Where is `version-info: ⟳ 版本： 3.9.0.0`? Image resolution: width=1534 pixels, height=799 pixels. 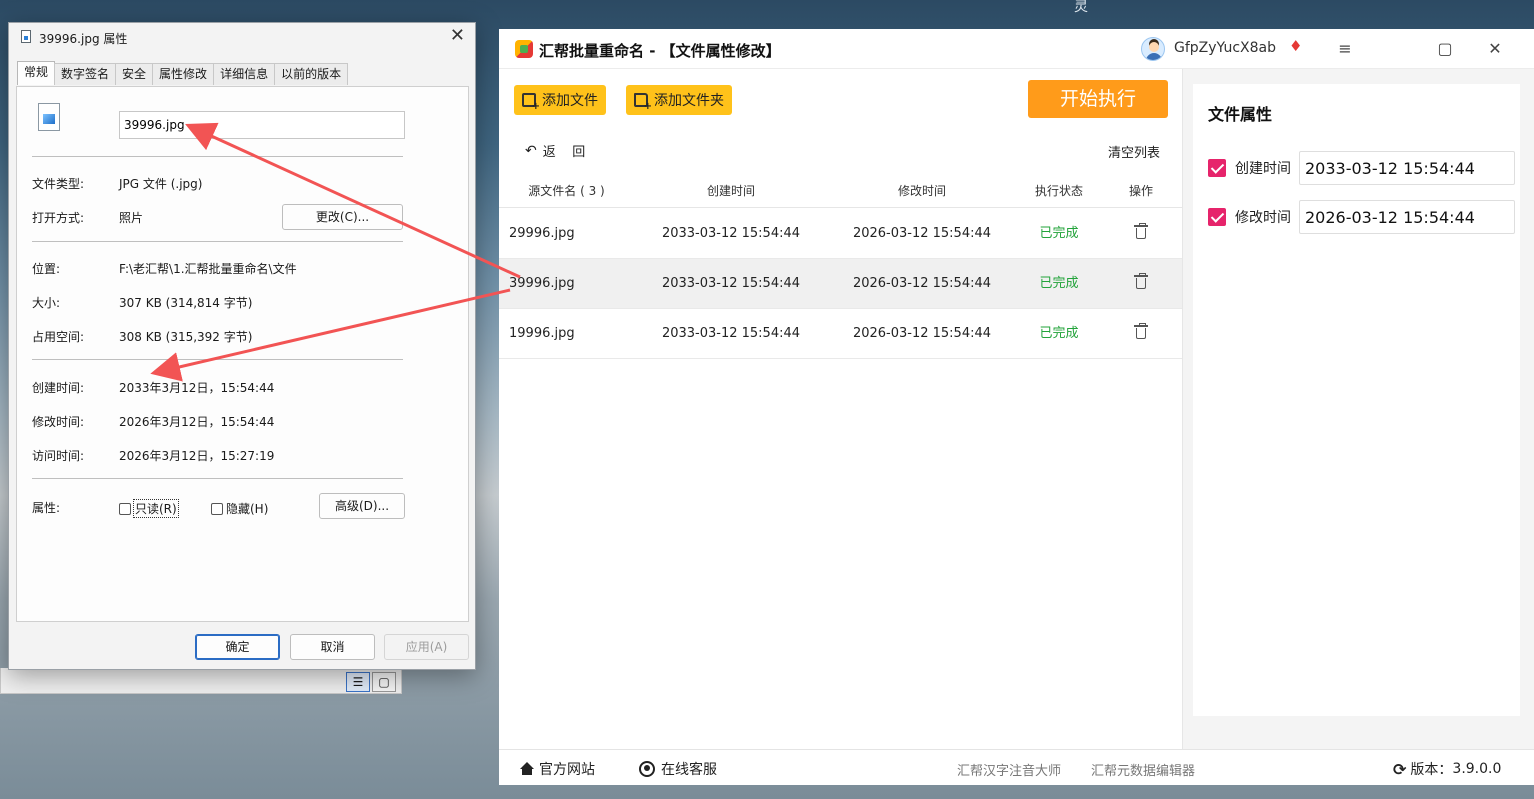 version-info: ⟳ 版本： 3.9.0.0 is located at coordinates (1447, 769).